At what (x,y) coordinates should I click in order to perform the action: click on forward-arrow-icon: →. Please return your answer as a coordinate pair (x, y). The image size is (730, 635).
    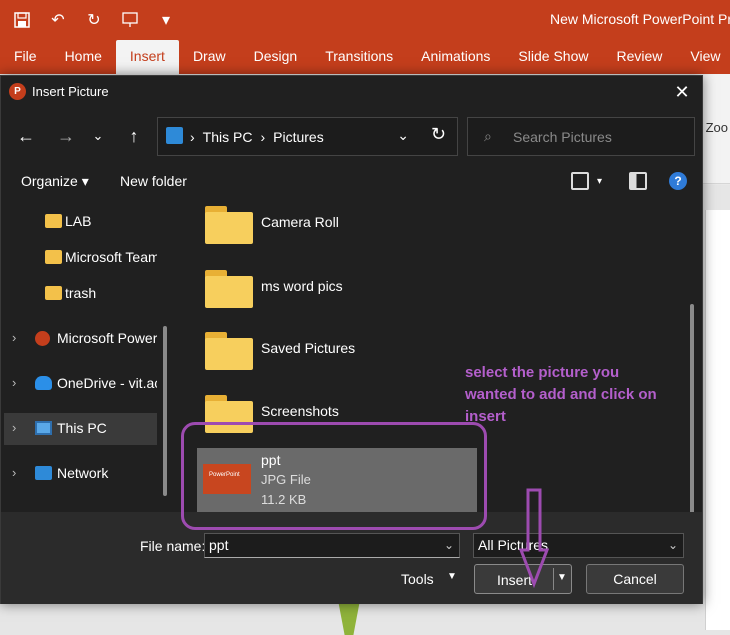
    Looking at the image, I should click on (66, 136).